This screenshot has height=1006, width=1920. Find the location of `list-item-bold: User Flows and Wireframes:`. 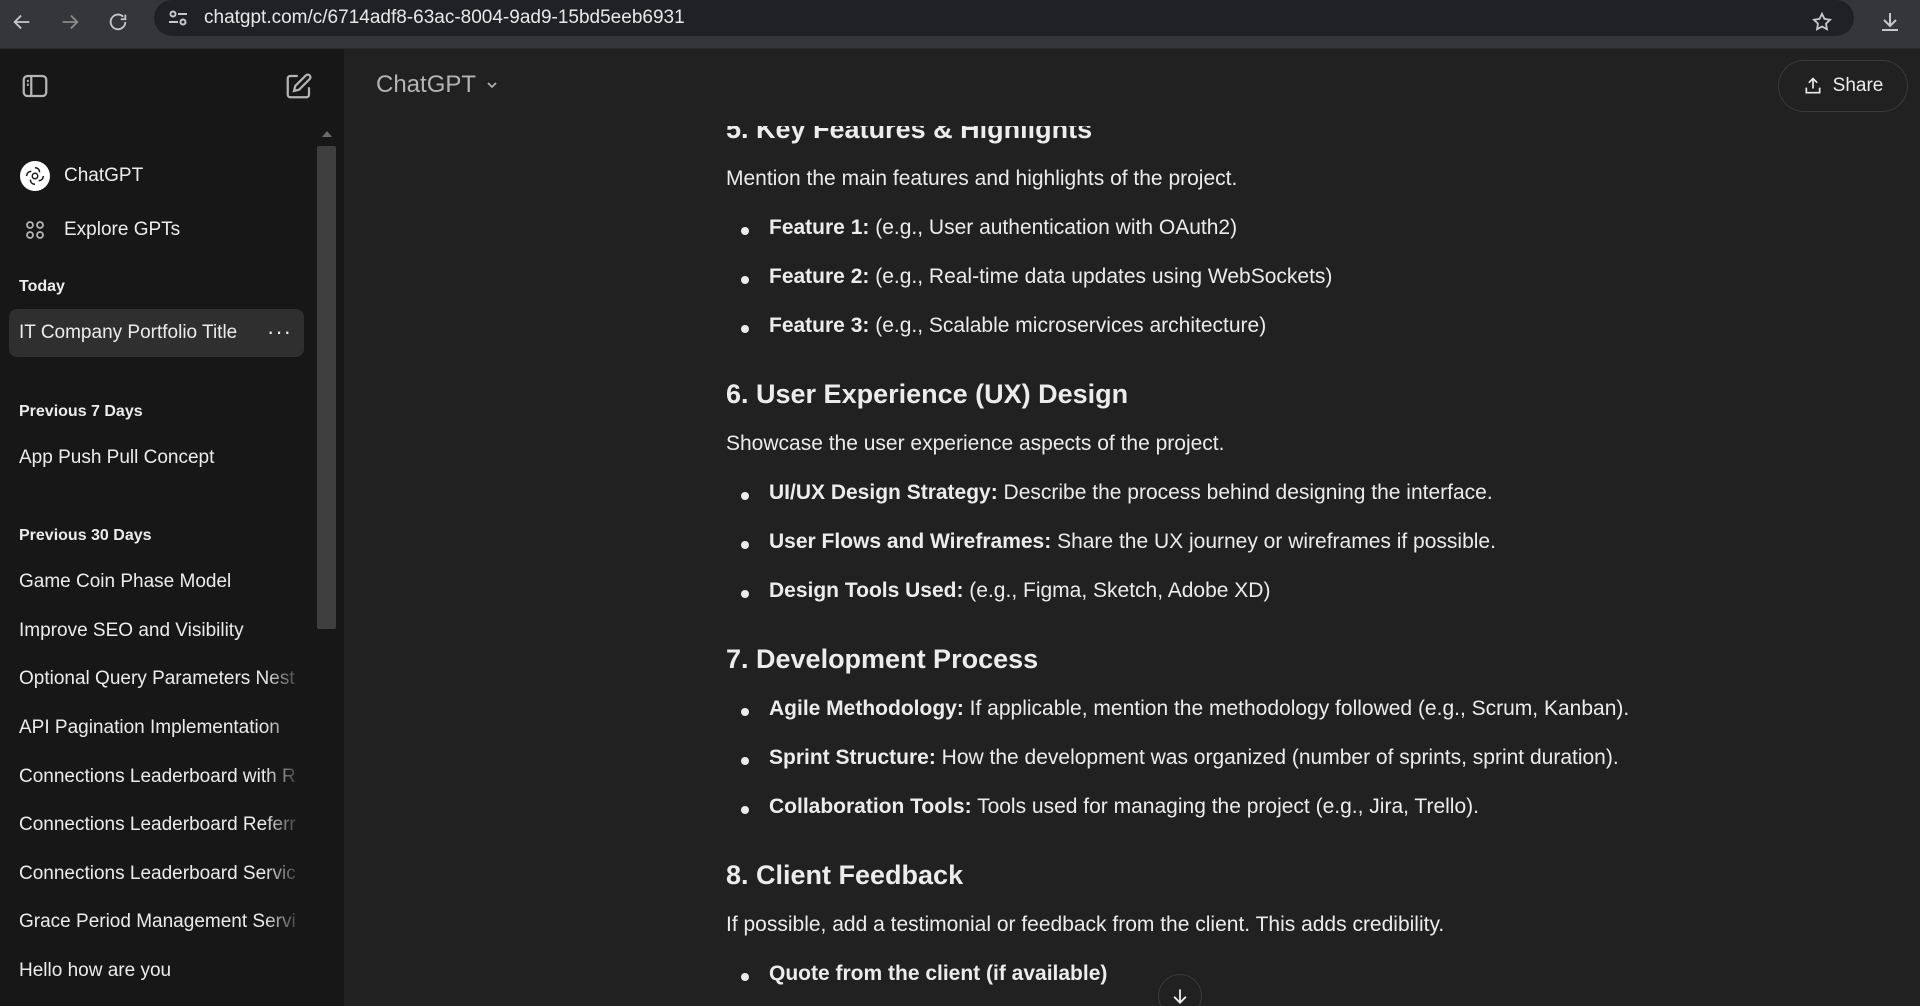

list-item-bold: User Flows and Wireframes: is located at coordinates (910, 541).